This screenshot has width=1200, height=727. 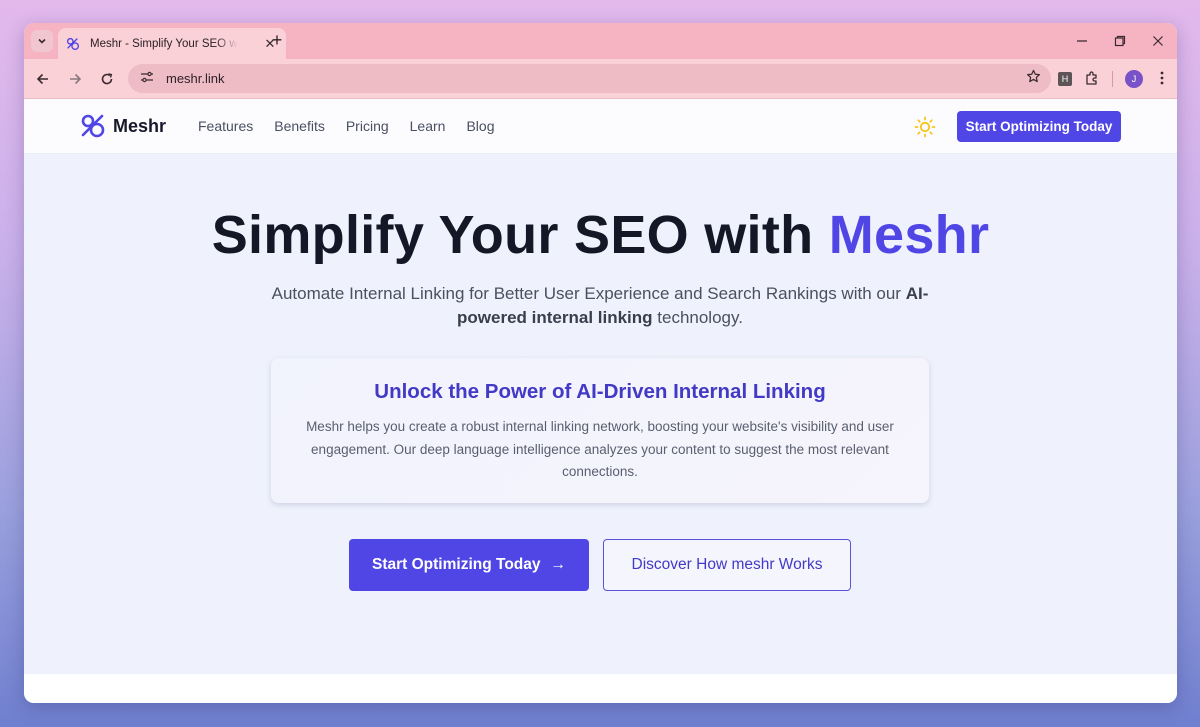 I want to click on toolbar-actions: H J, so click(x=1113, y=79).